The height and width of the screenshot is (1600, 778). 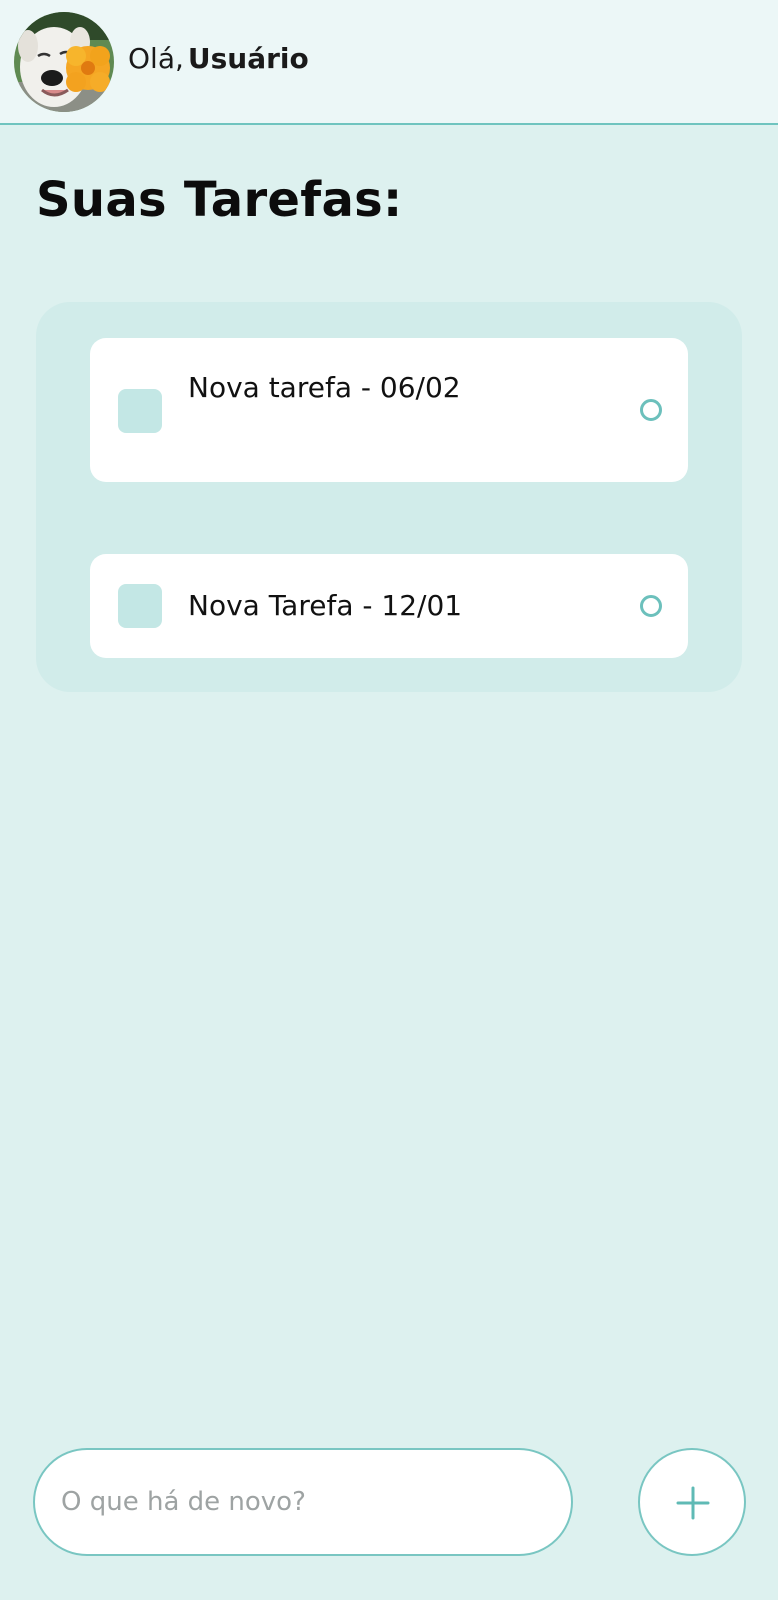 I want to click on task-item: Nova Tarefa - 12/01, so click(x=389, y=606).